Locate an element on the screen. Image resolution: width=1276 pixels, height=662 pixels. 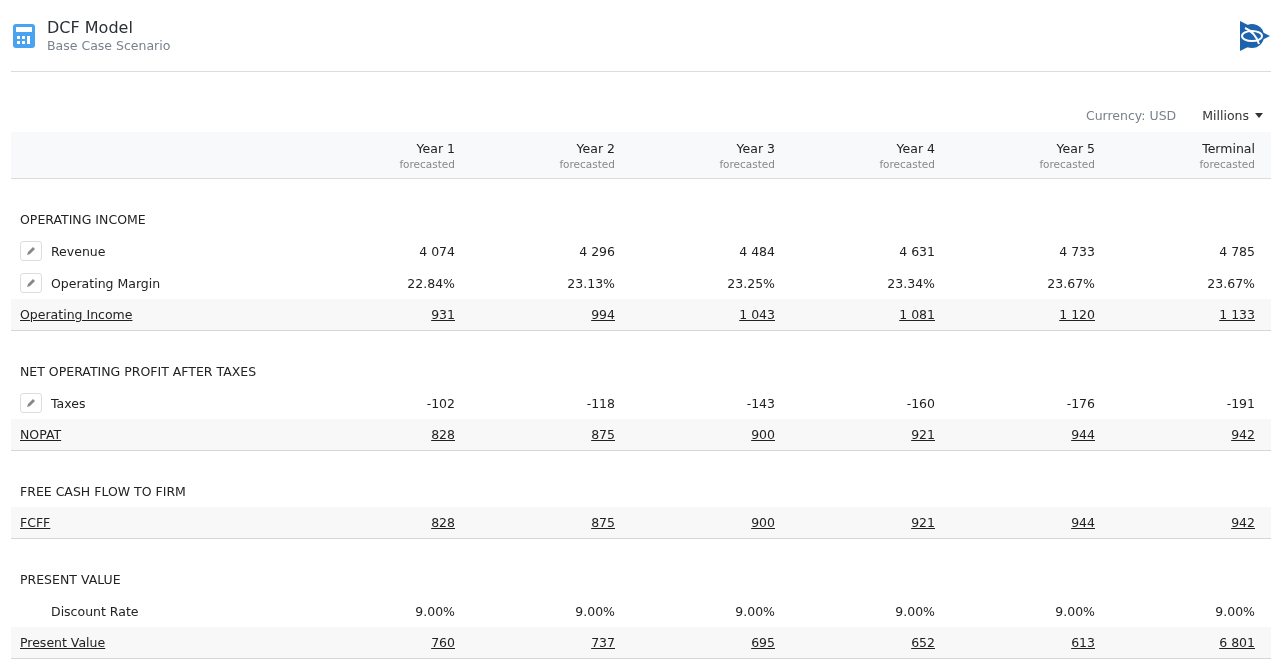
section-title: OPERATING INCOME is located at coordinates (83, 219).